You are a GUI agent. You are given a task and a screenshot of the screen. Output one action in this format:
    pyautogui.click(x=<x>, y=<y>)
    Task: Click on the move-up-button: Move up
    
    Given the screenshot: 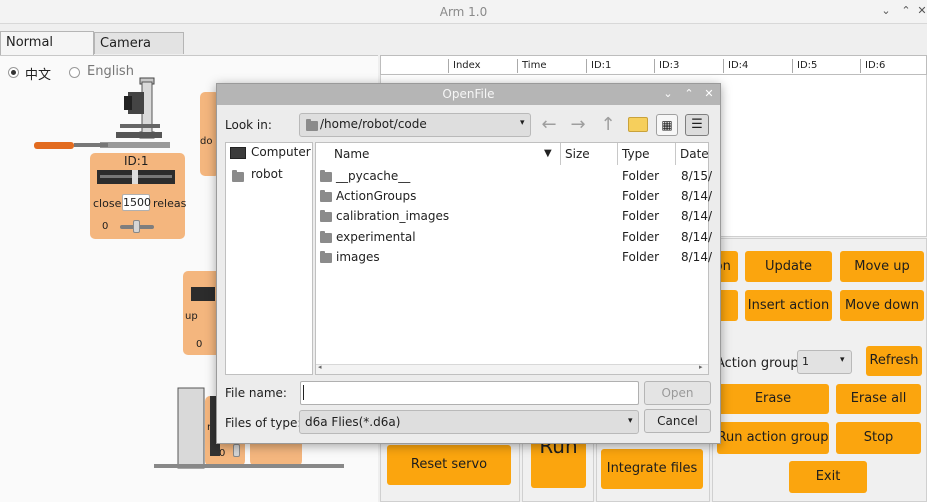 What is the action you would take?
    pyautogui.click(x=882, y=266)
    